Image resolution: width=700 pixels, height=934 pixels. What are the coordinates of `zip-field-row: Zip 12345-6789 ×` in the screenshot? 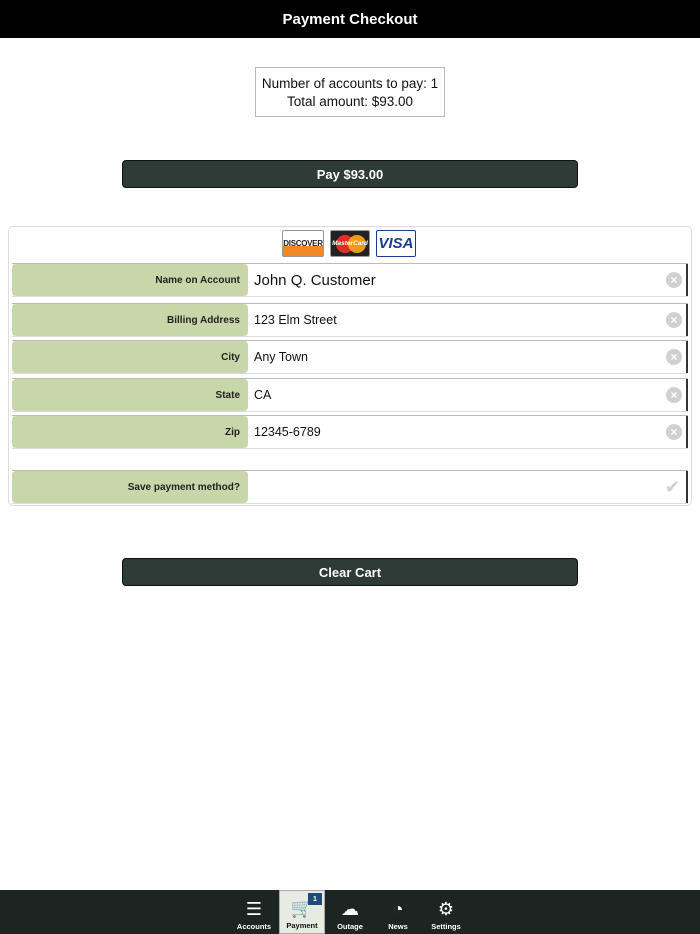 It's located at (350, 432).